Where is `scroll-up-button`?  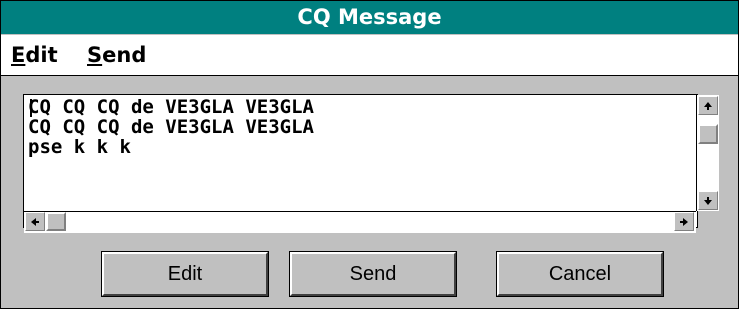
scroll-up-button is located at coordinates (708, 105).